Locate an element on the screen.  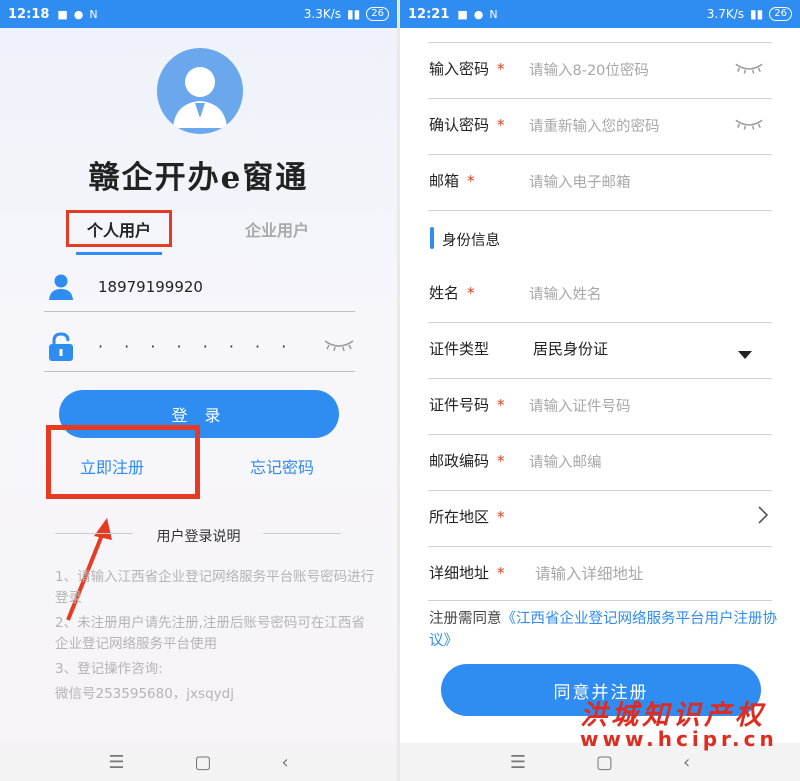
label-text: 确认密码 is located at coordinates (459, 125).